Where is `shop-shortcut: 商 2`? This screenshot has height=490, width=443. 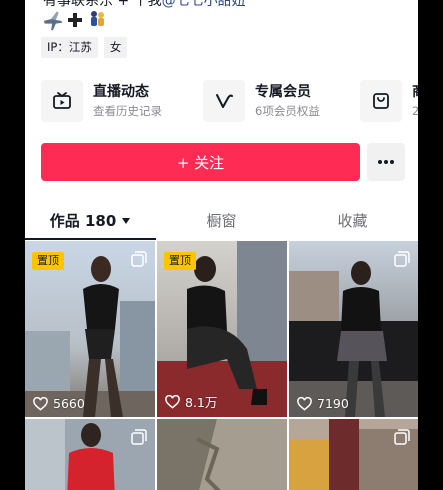
shop-shortcut: 商 2 is located at coordinates (389, 101).